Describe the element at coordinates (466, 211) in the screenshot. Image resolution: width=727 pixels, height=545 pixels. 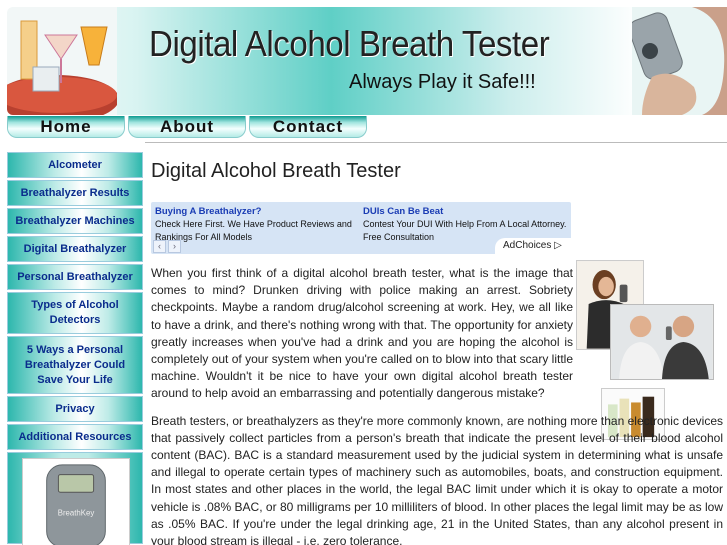
I see `ad-2-title: DUIs Can Be Beat` at that location.